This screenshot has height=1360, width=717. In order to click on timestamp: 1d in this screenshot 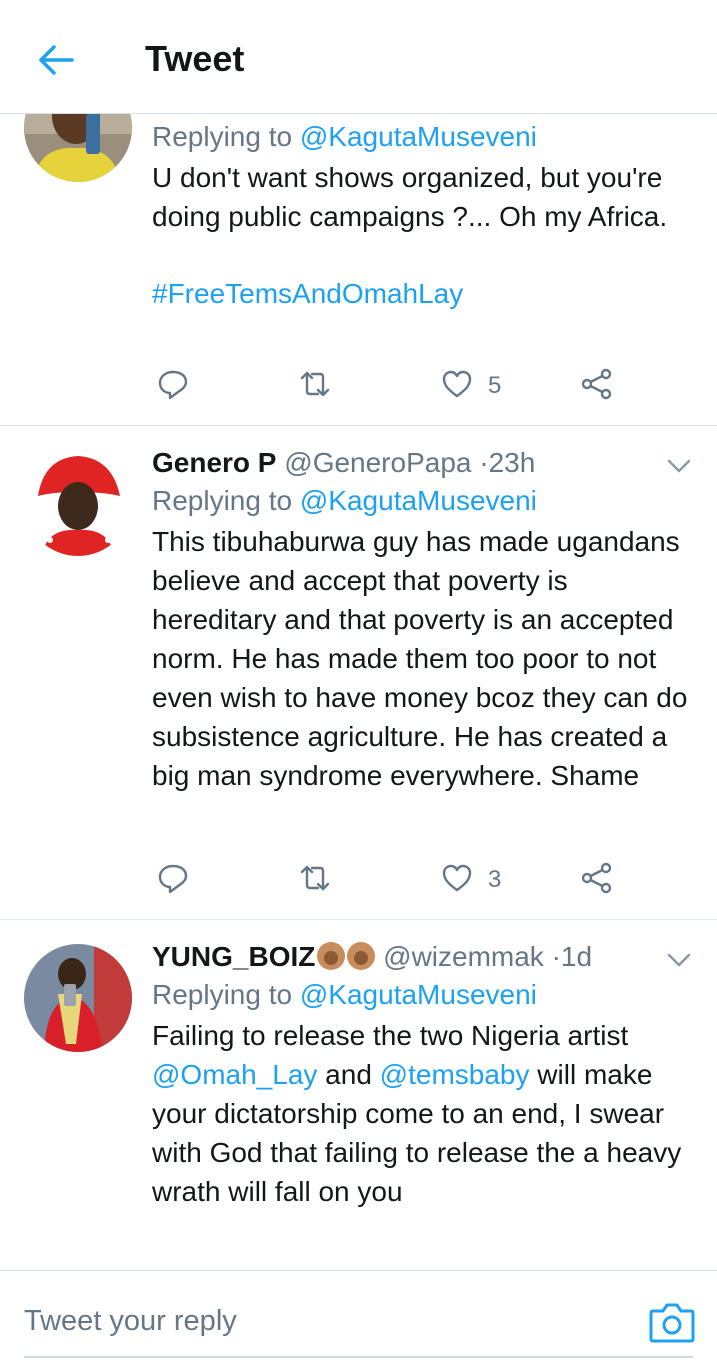, I will do `click(576, 956)`.